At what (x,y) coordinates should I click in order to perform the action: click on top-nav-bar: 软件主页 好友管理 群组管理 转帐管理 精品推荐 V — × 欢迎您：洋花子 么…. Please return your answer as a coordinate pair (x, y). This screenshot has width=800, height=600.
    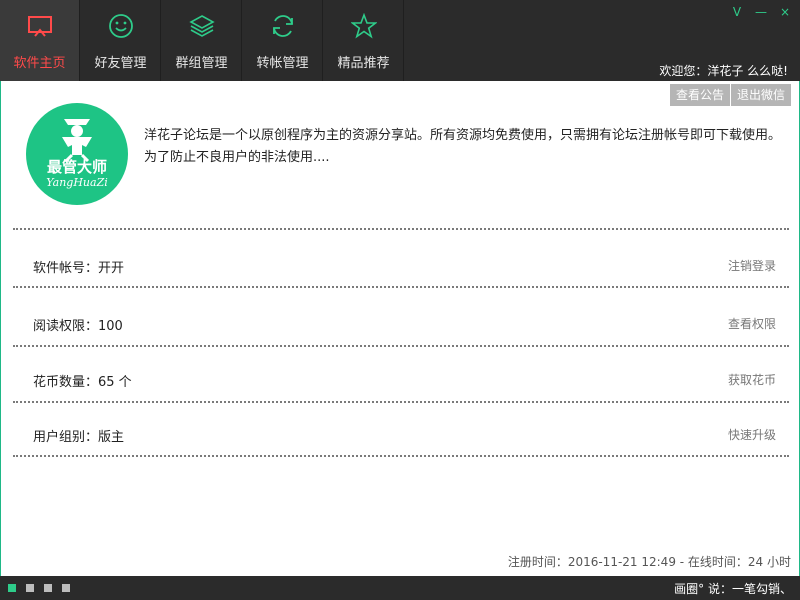
    Looking at the image, I should click on (400, 40).